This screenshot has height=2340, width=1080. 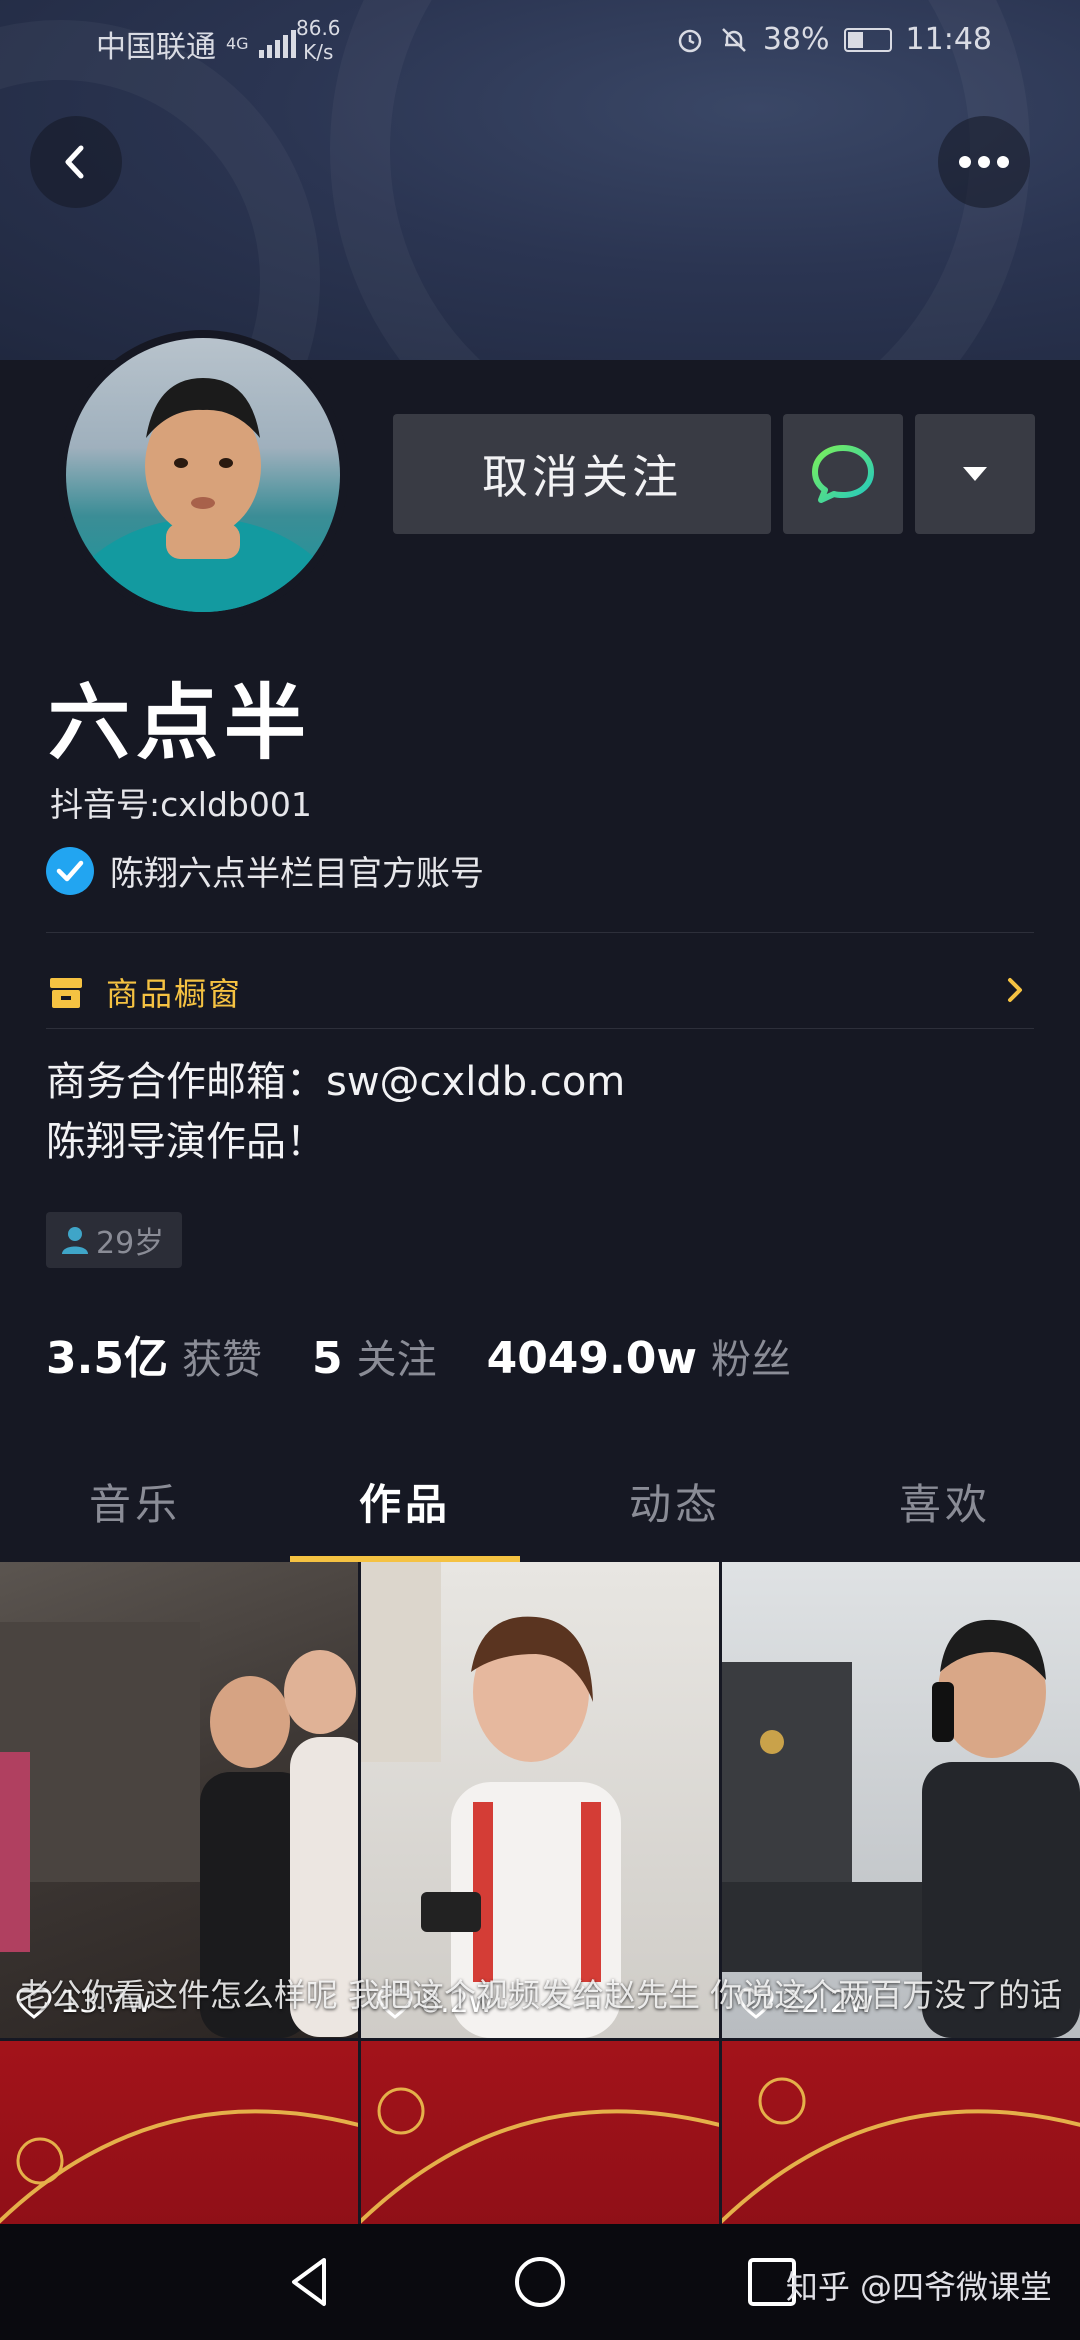 I want to click on video-thumbnail: 8.2w, so click(x=540, y=1800).